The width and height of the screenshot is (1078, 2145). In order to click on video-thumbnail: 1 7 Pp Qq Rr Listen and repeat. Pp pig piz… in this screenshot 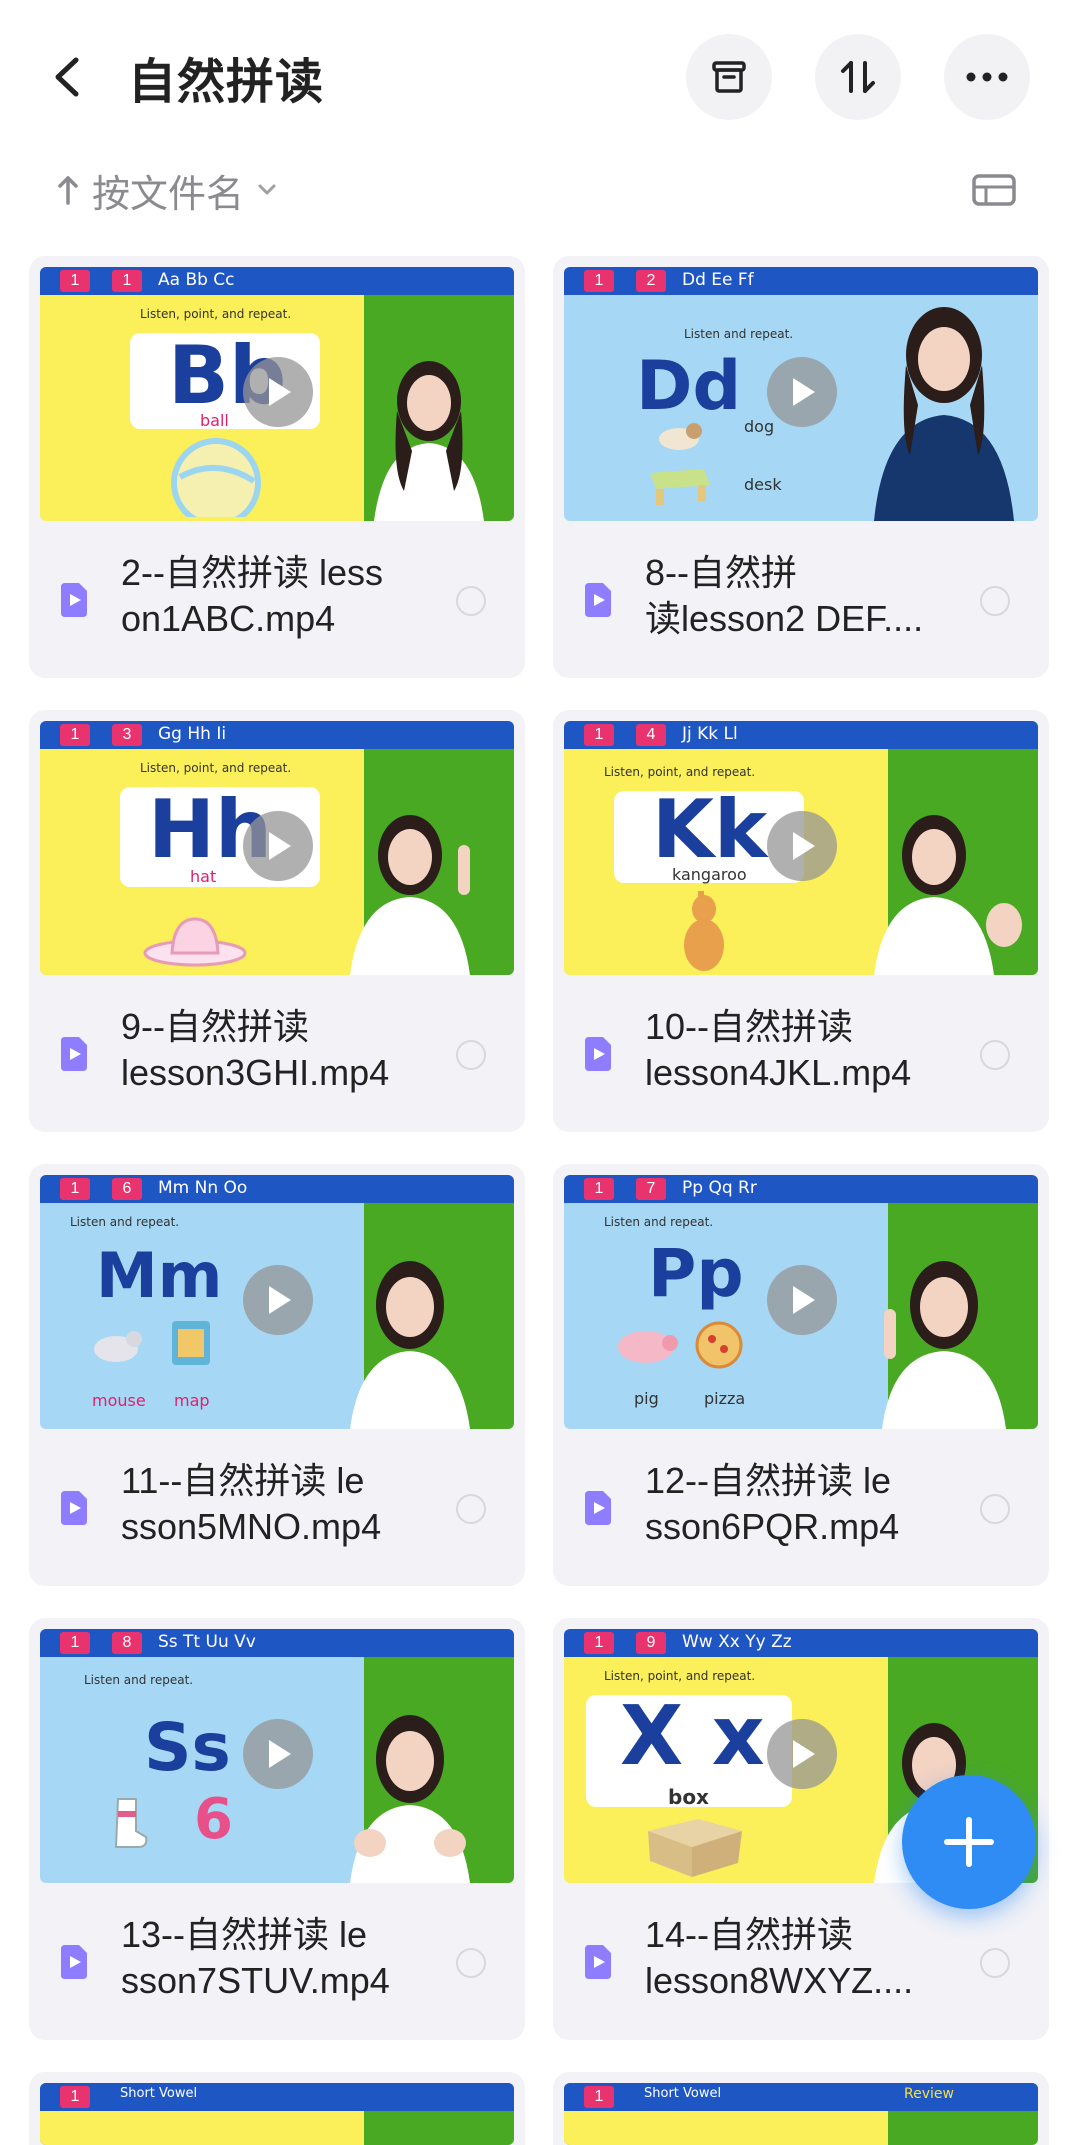, I will do `click(801, 1302)`.